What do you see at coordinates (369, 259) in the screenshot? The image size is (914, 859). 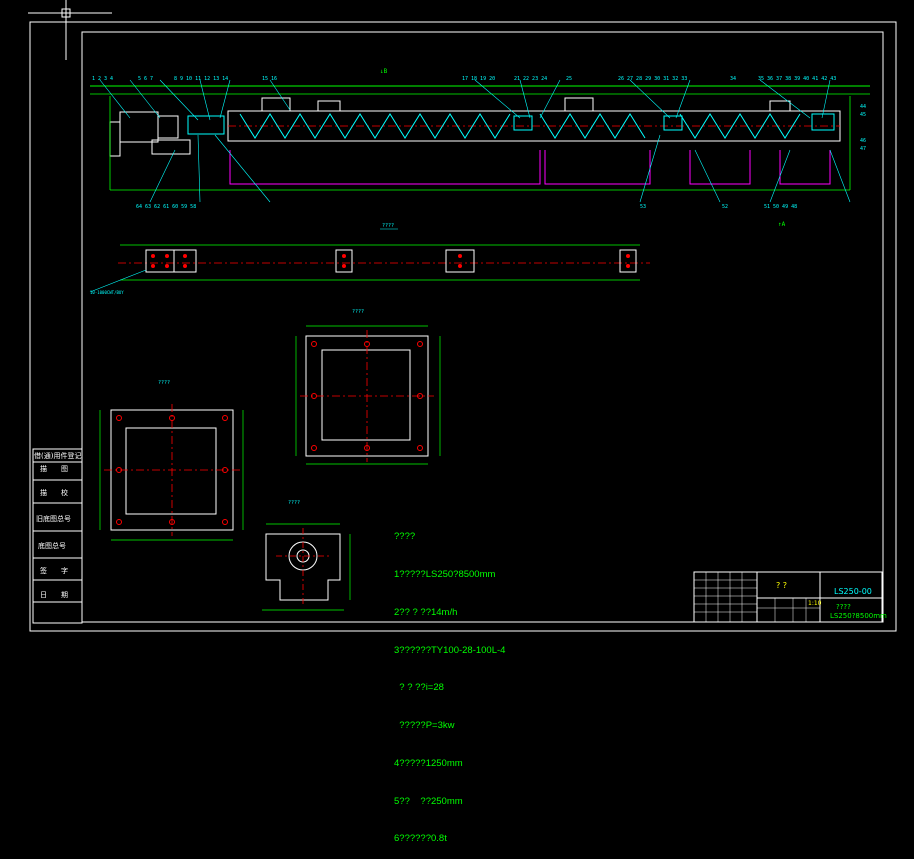 I see `plan-view: ???? 10-1000CWT/BUY` at bounding box center [369, 259].